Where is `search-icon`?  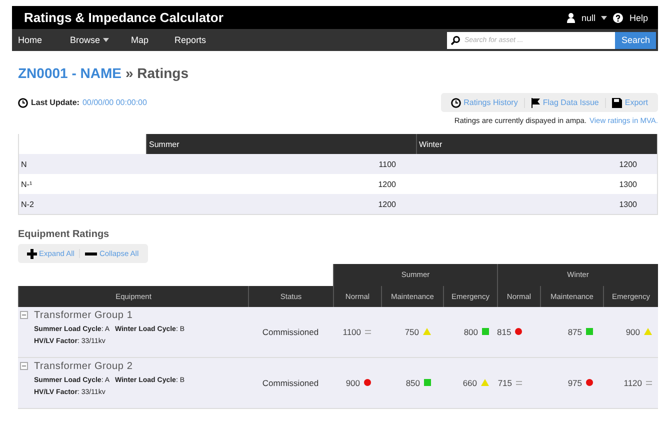 search-icon is located at coordinates (455, 40).